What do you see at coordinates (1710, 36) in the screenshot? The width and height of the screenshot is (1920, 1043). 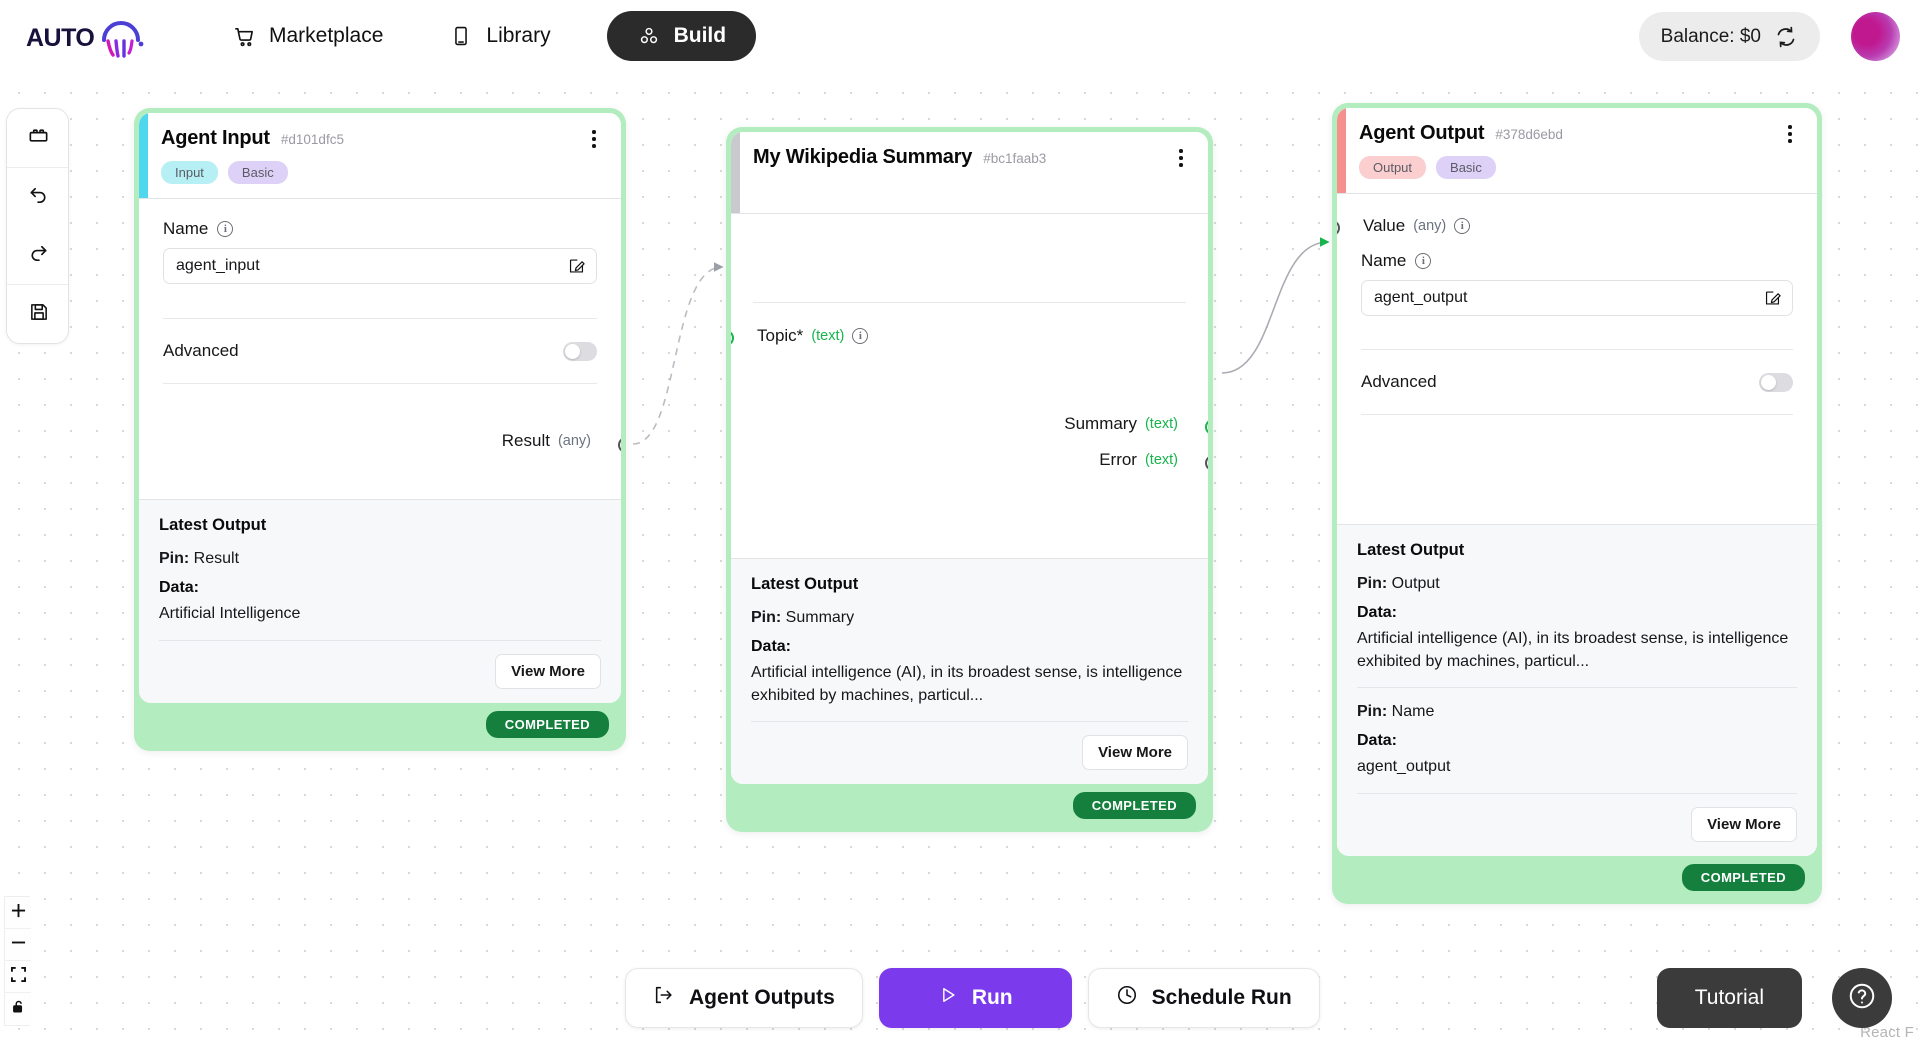 I see `balance-label: Balance: $0` at bounding box center [1710, 36].